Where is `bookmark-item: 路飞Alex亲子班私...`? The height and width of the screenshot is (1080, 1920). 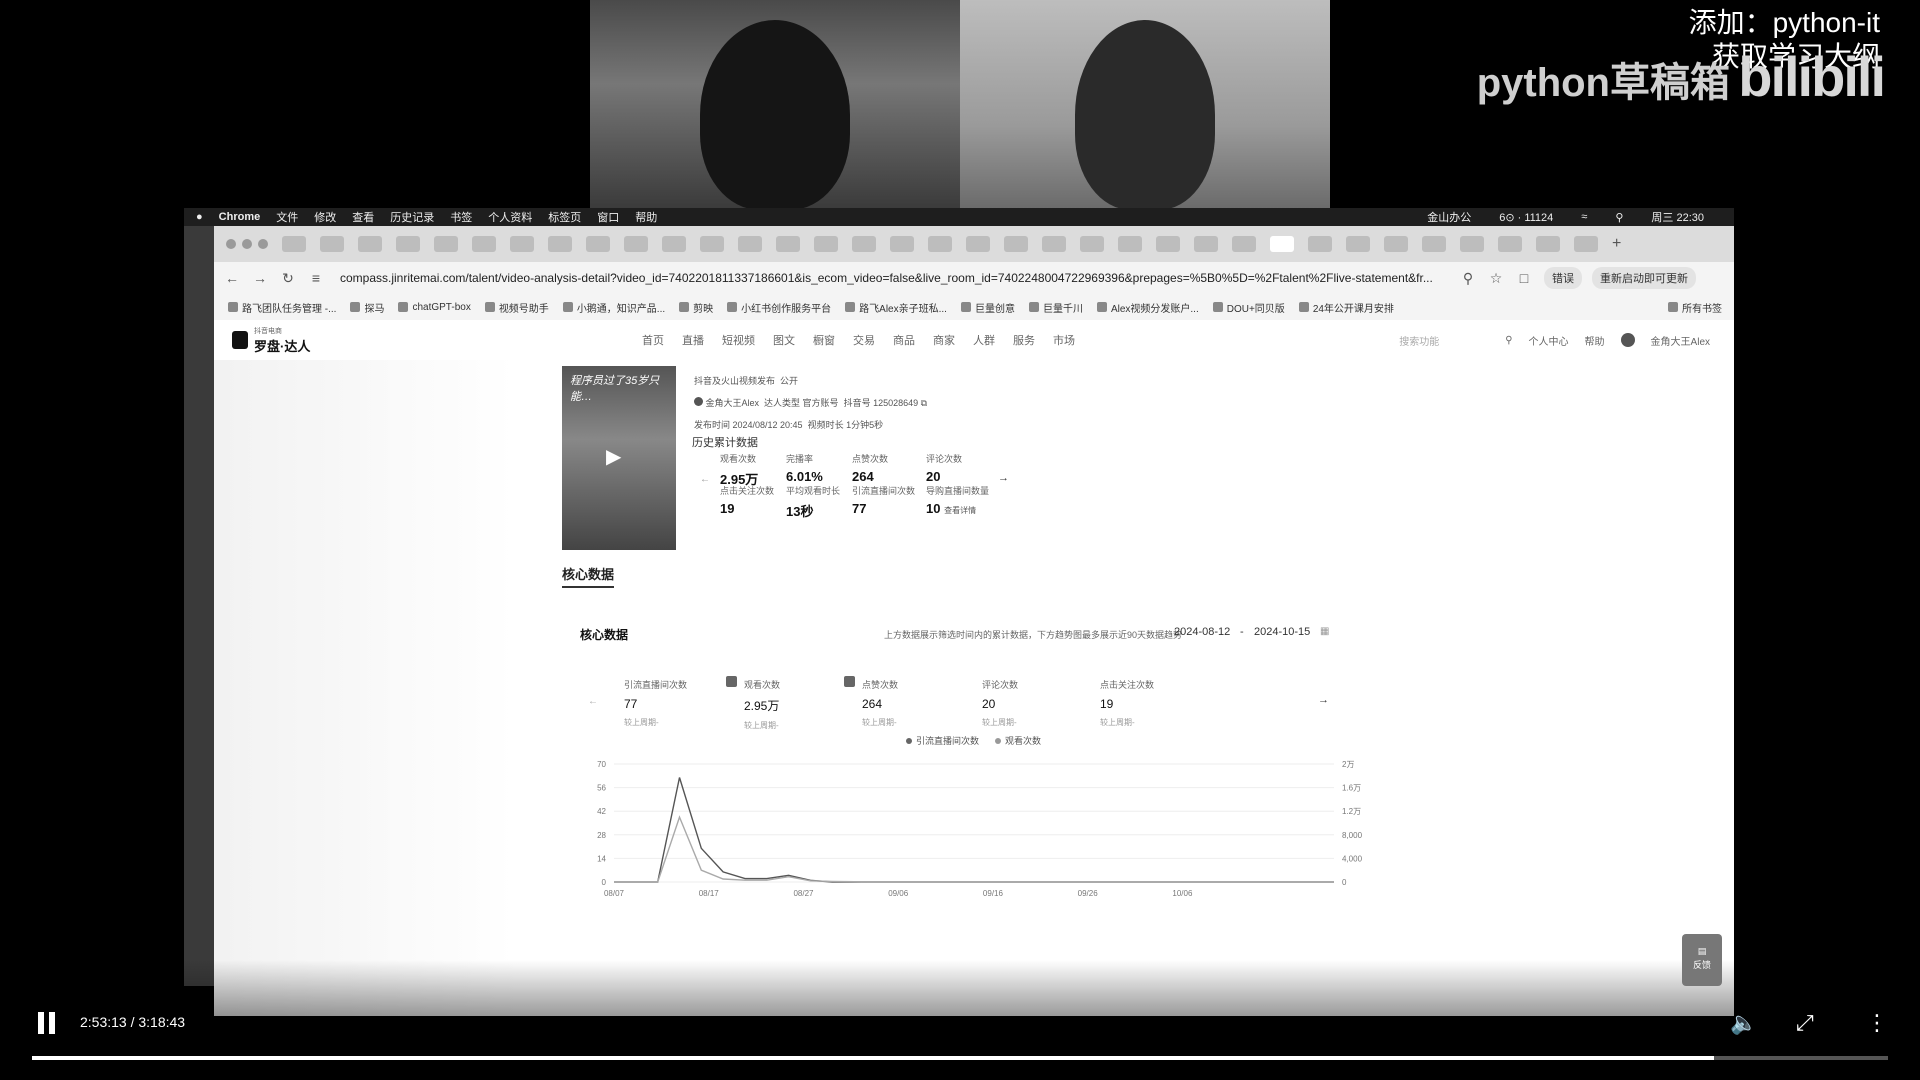
bookmark-item: 路飞Alex亲子班私... is located at coordinates (896, 307).